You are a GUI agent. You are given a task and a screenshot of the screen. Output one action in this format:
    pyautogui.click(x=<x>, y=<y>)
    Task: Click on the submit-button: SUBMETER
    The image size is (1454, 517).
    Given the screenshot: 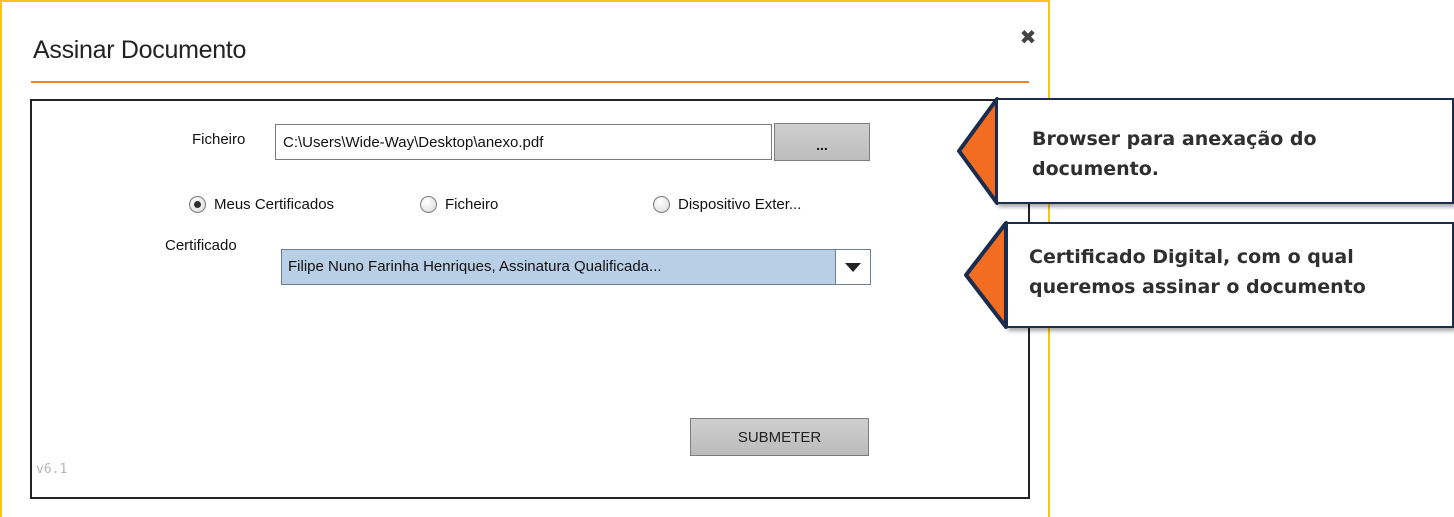 What is the action you would take?
    pyautogui.click(x=779, y=437)
    